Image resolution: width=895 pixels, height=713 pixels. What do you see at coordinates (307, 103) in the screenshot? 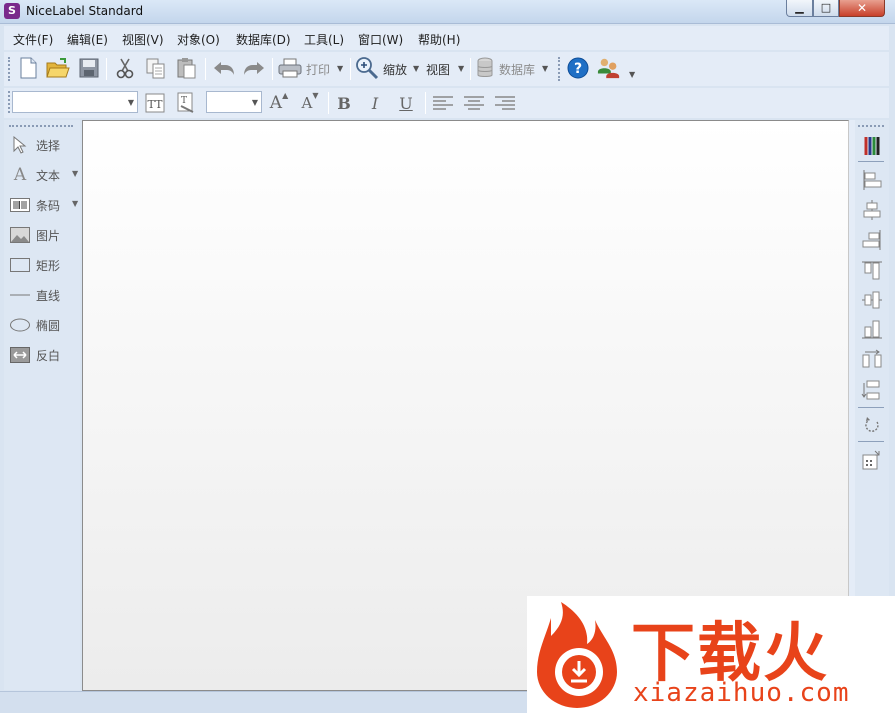
I see `shrink-font-icon: A` at bounding box center [307, 103].